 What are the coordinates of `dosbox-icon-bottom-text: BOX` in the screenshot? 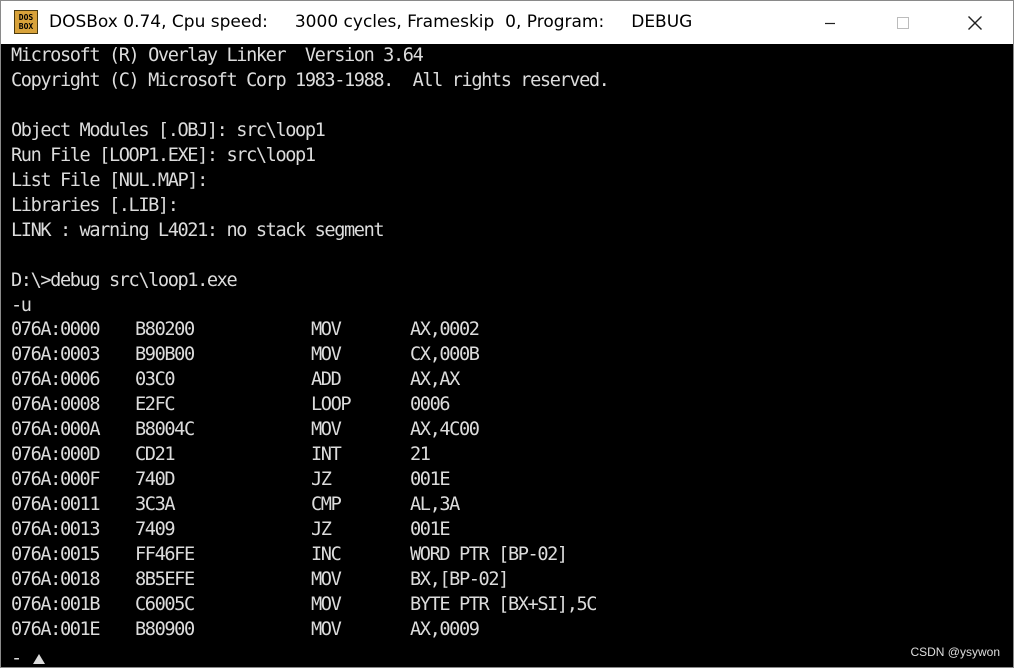 It's located at (26, 26).